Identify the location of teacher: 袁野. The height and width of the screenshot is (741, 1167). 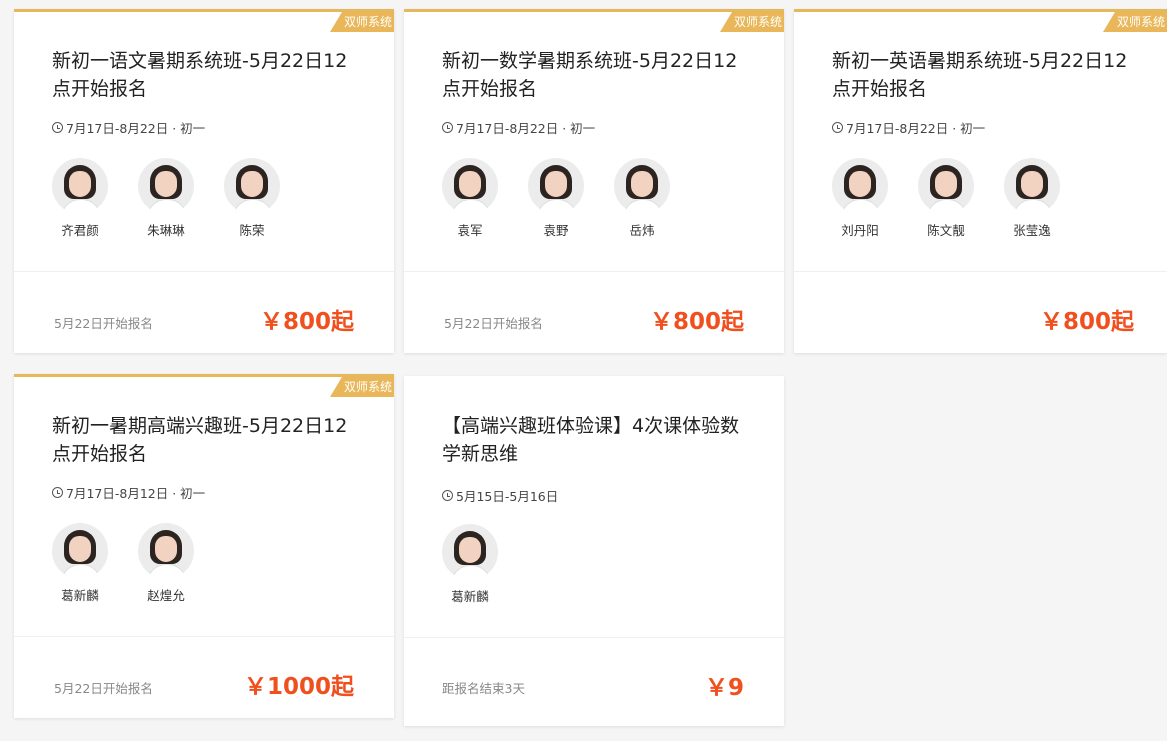
(556, 198).